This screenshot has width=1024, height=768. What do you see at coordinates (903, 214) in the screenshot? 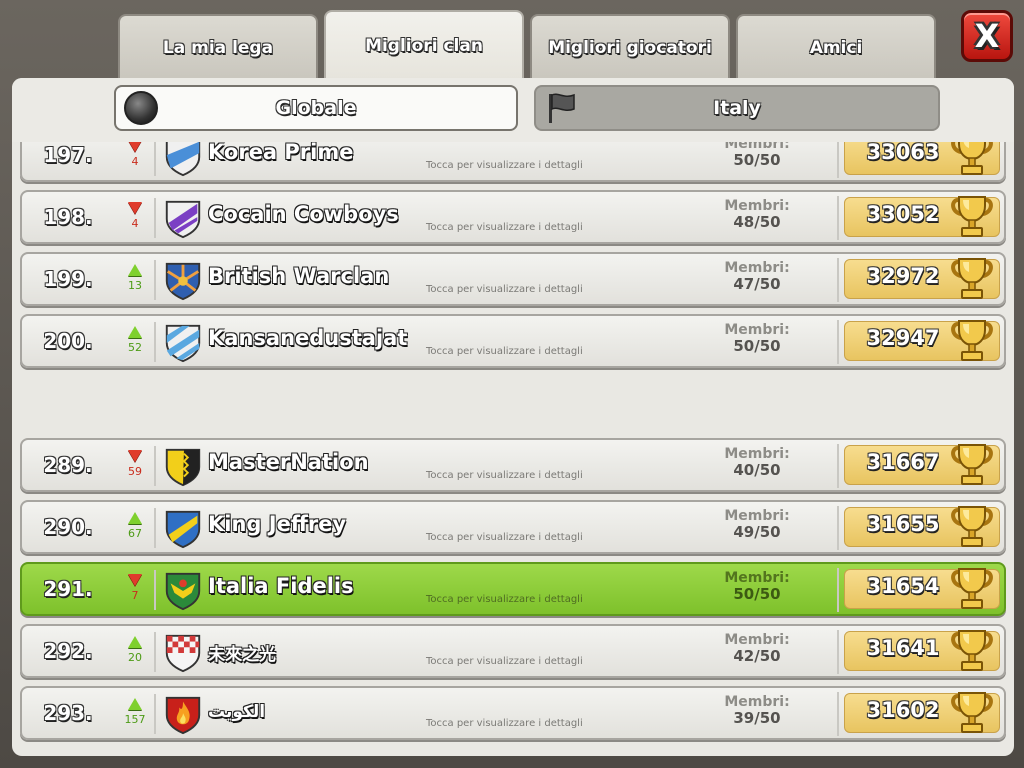
I see `trophy-score: 33052` at bounding box center [903, 214].